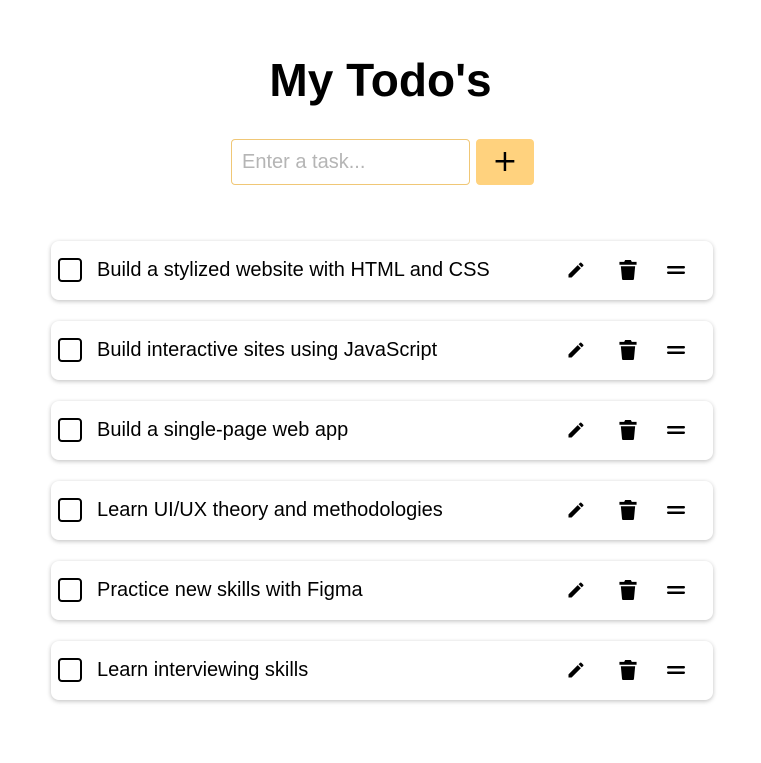 Image resolution: width=761 pixels, height=763 pixels. Describe the element at coordinates (203, 670) in the screenshot. I see `todo-text: Learn interviewing skills` at that location.